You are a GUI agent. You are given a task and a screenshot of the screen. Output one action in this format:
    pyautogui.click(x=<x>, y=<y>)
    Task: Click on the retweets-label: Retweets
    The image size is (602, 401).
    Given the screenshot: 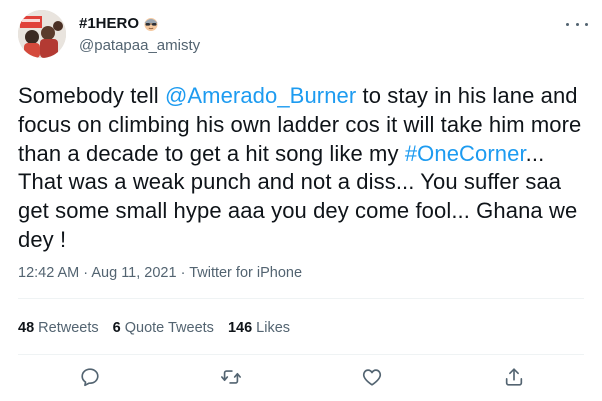 What is the action you would take?
    pyautogui.click(x=68, y=328)
    